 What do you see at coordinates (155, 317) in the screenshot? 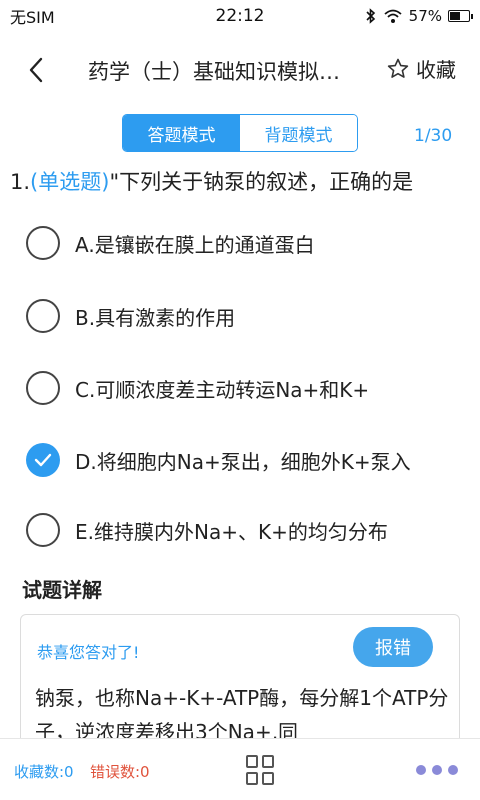
I see `option-label: B.具有激素的作用` at bounding box center [155, 317].